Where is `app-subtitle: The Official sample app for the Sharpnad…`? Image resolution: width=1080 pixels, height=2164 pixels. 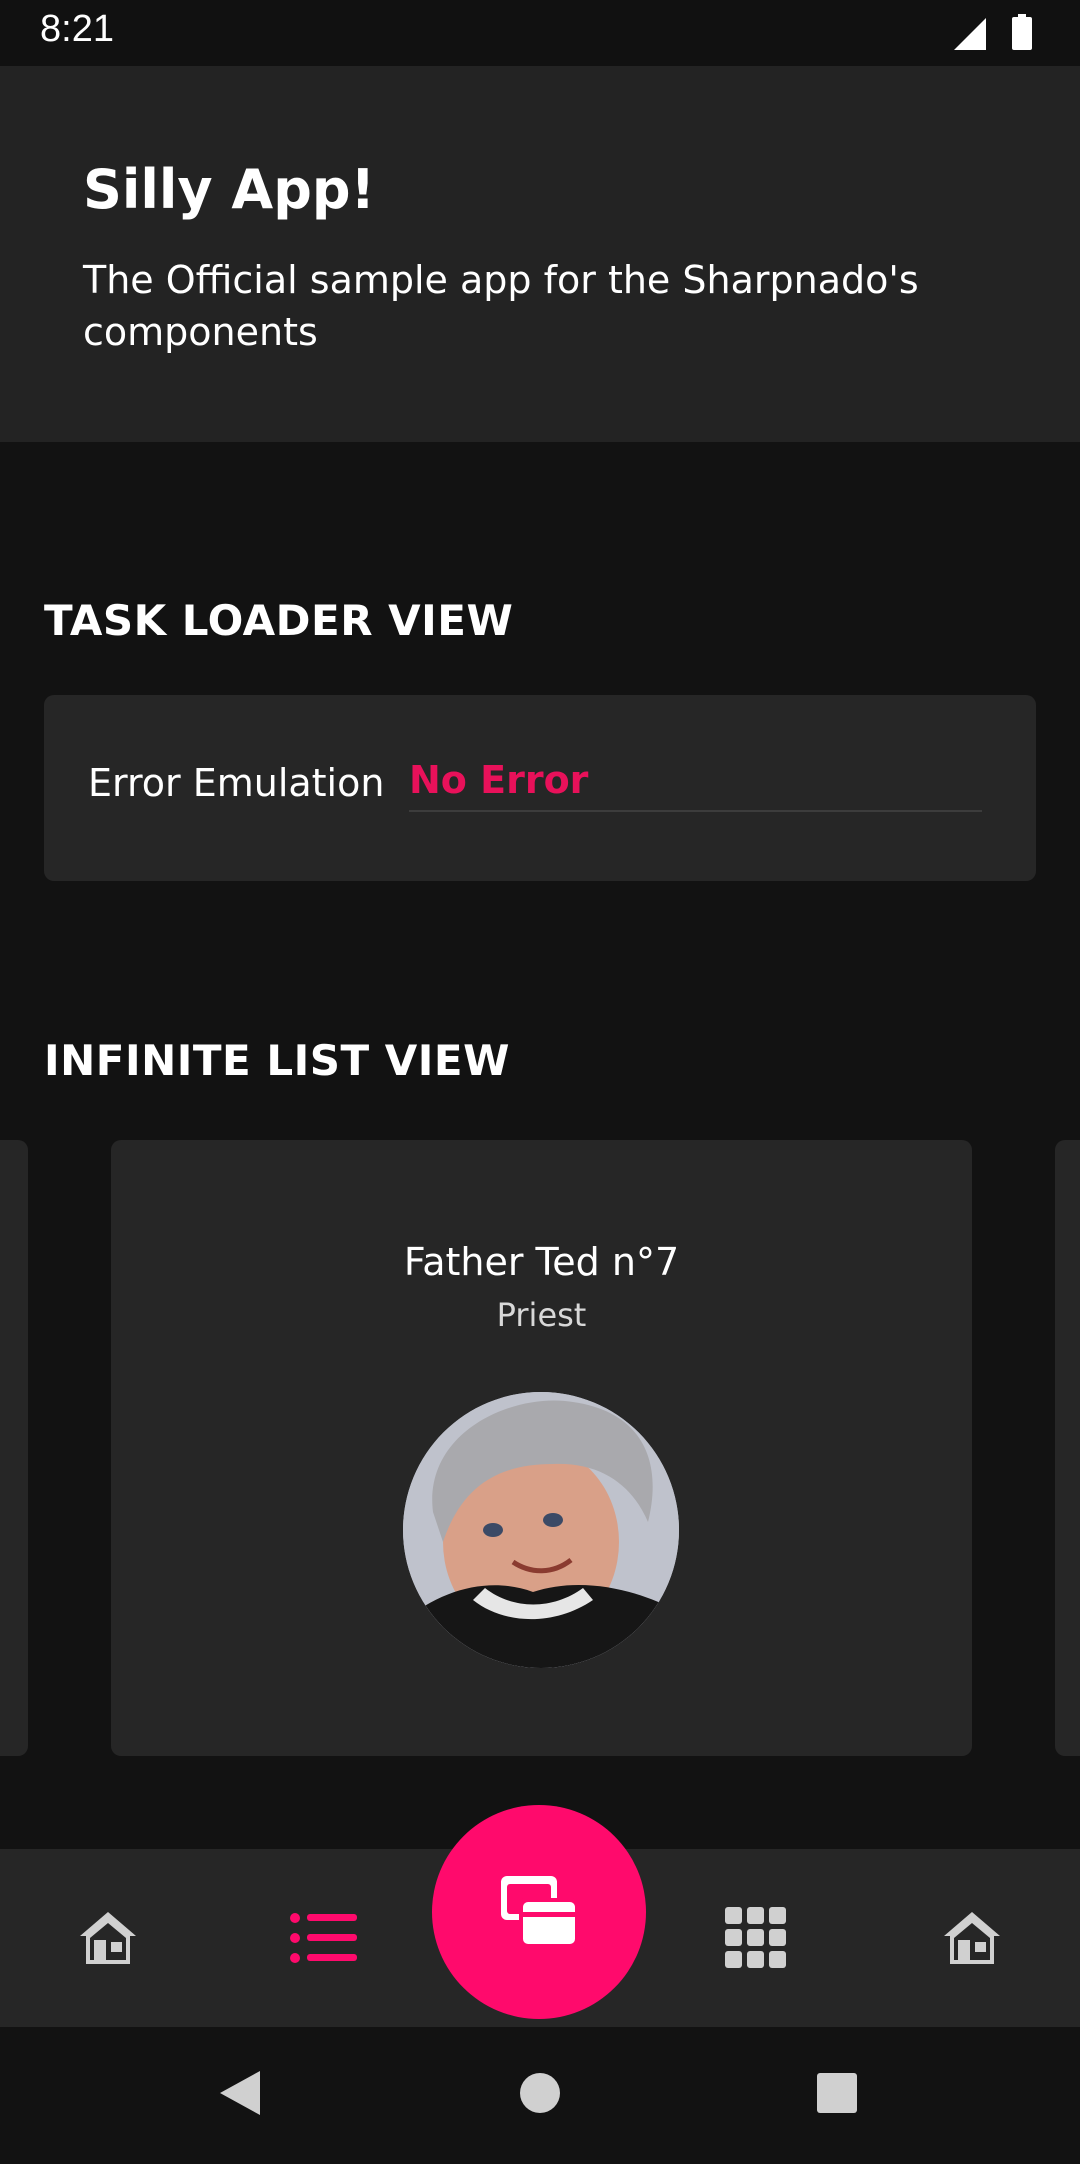
app-subtitle: The Official sample app for the Sharpnad… is located at coordinates (501, 306).